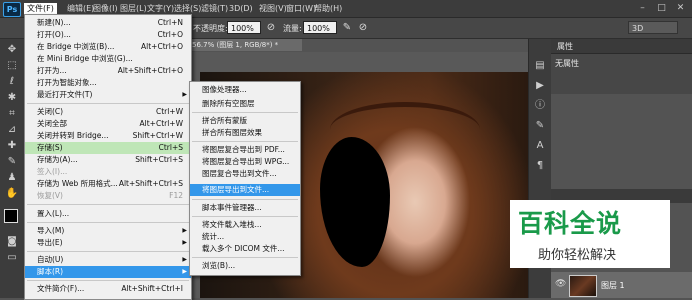  I want to click on flow-label: 流量:, so click(292, 28).